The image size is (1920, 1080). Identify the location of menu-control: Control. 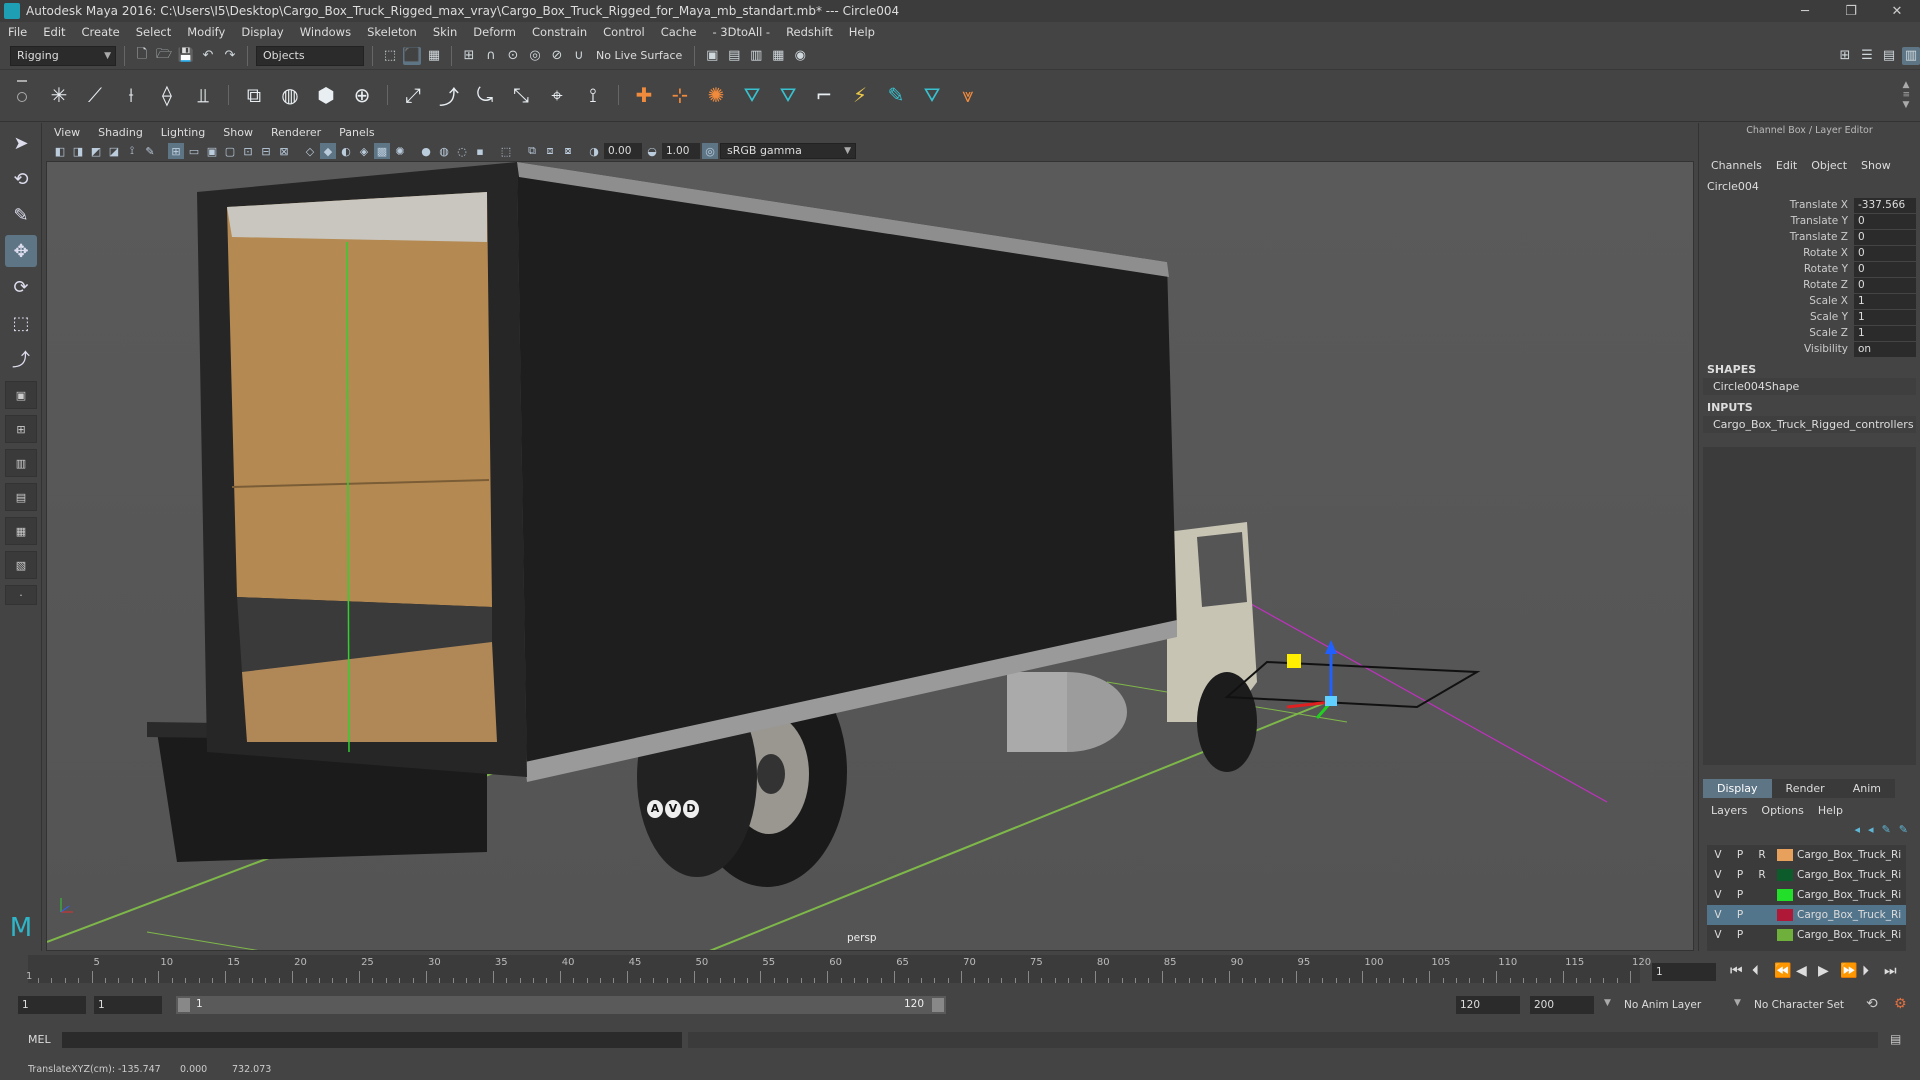
(624, 32).